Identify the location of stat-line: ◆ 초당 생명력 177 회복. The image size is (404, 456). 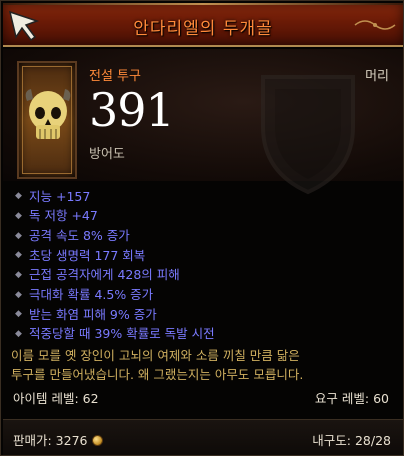
(205, 256).